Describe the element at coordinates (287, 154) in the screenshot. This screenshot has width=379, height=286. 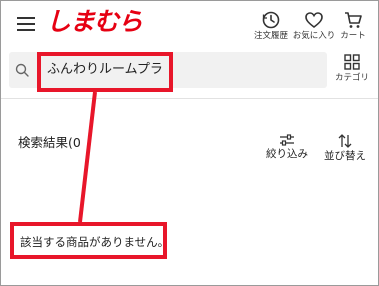
I see `filter-label: 絞り込み` at that location.